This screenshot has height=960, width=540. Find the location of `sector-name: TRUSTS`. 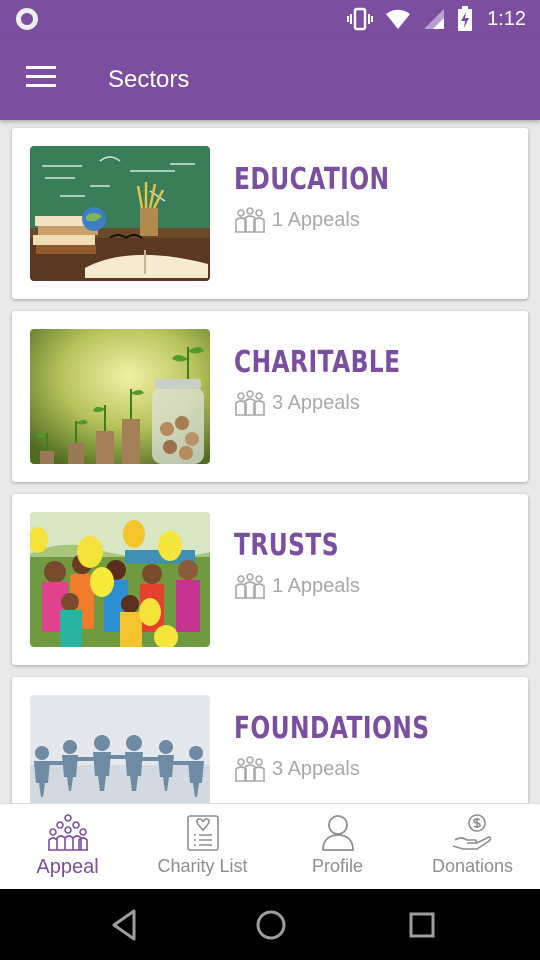

sector-name: TRUSTS is located at coordinates (286, 545).